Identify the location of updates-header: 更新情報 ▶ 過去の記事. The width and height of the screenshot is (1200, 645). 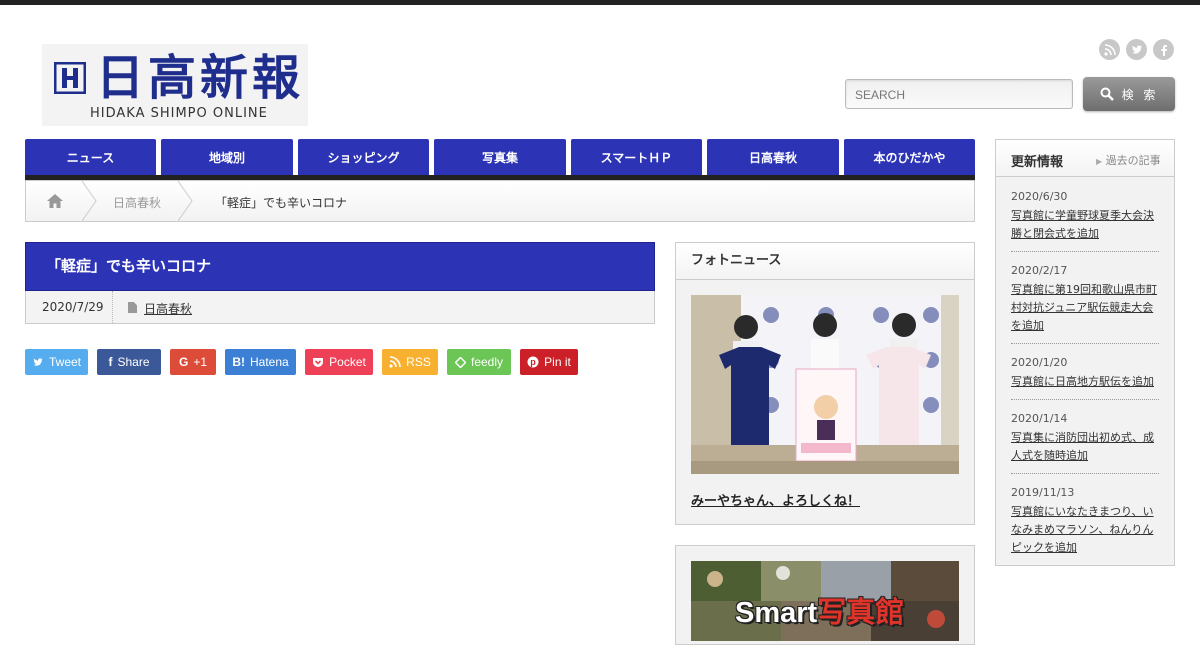
(1085, 158).